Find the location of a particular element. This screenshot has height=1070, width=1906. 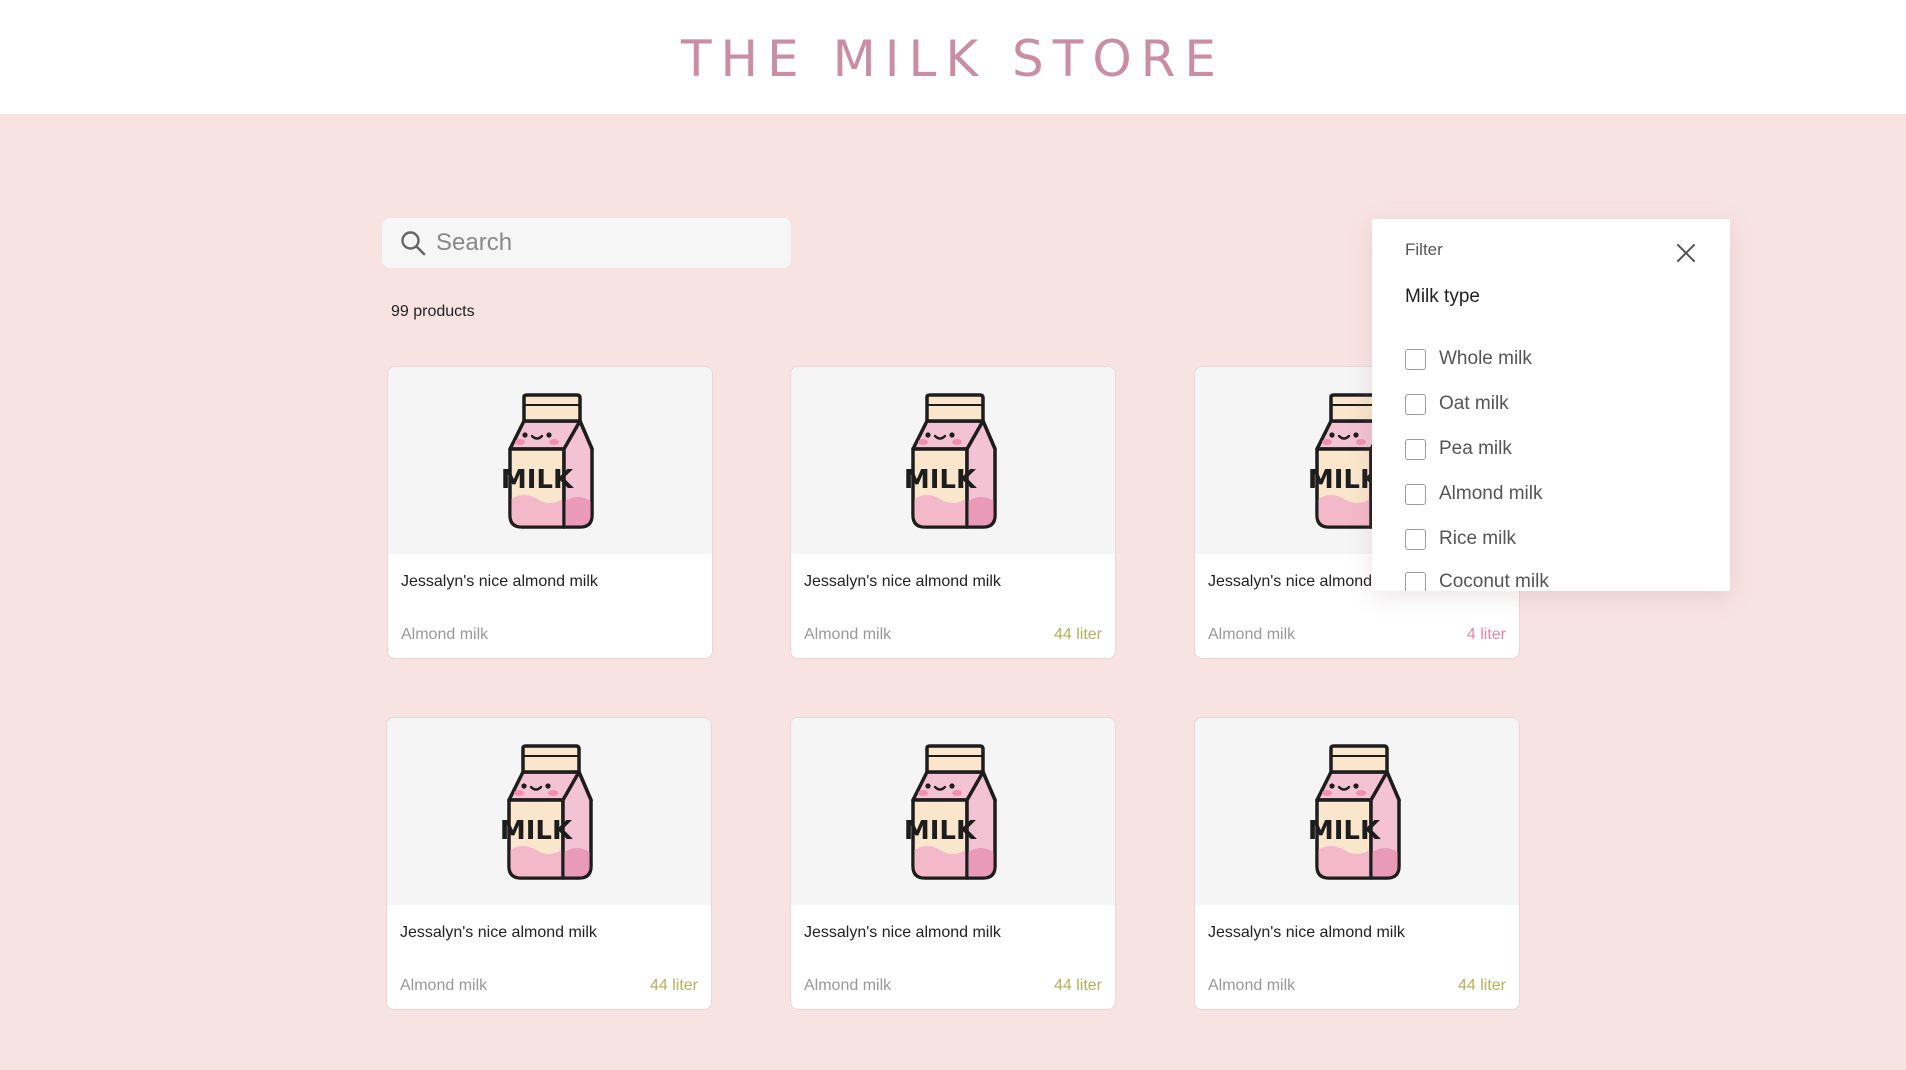

filter-option-almond-milk: Almond milk is located at coordinates (1473, 494).